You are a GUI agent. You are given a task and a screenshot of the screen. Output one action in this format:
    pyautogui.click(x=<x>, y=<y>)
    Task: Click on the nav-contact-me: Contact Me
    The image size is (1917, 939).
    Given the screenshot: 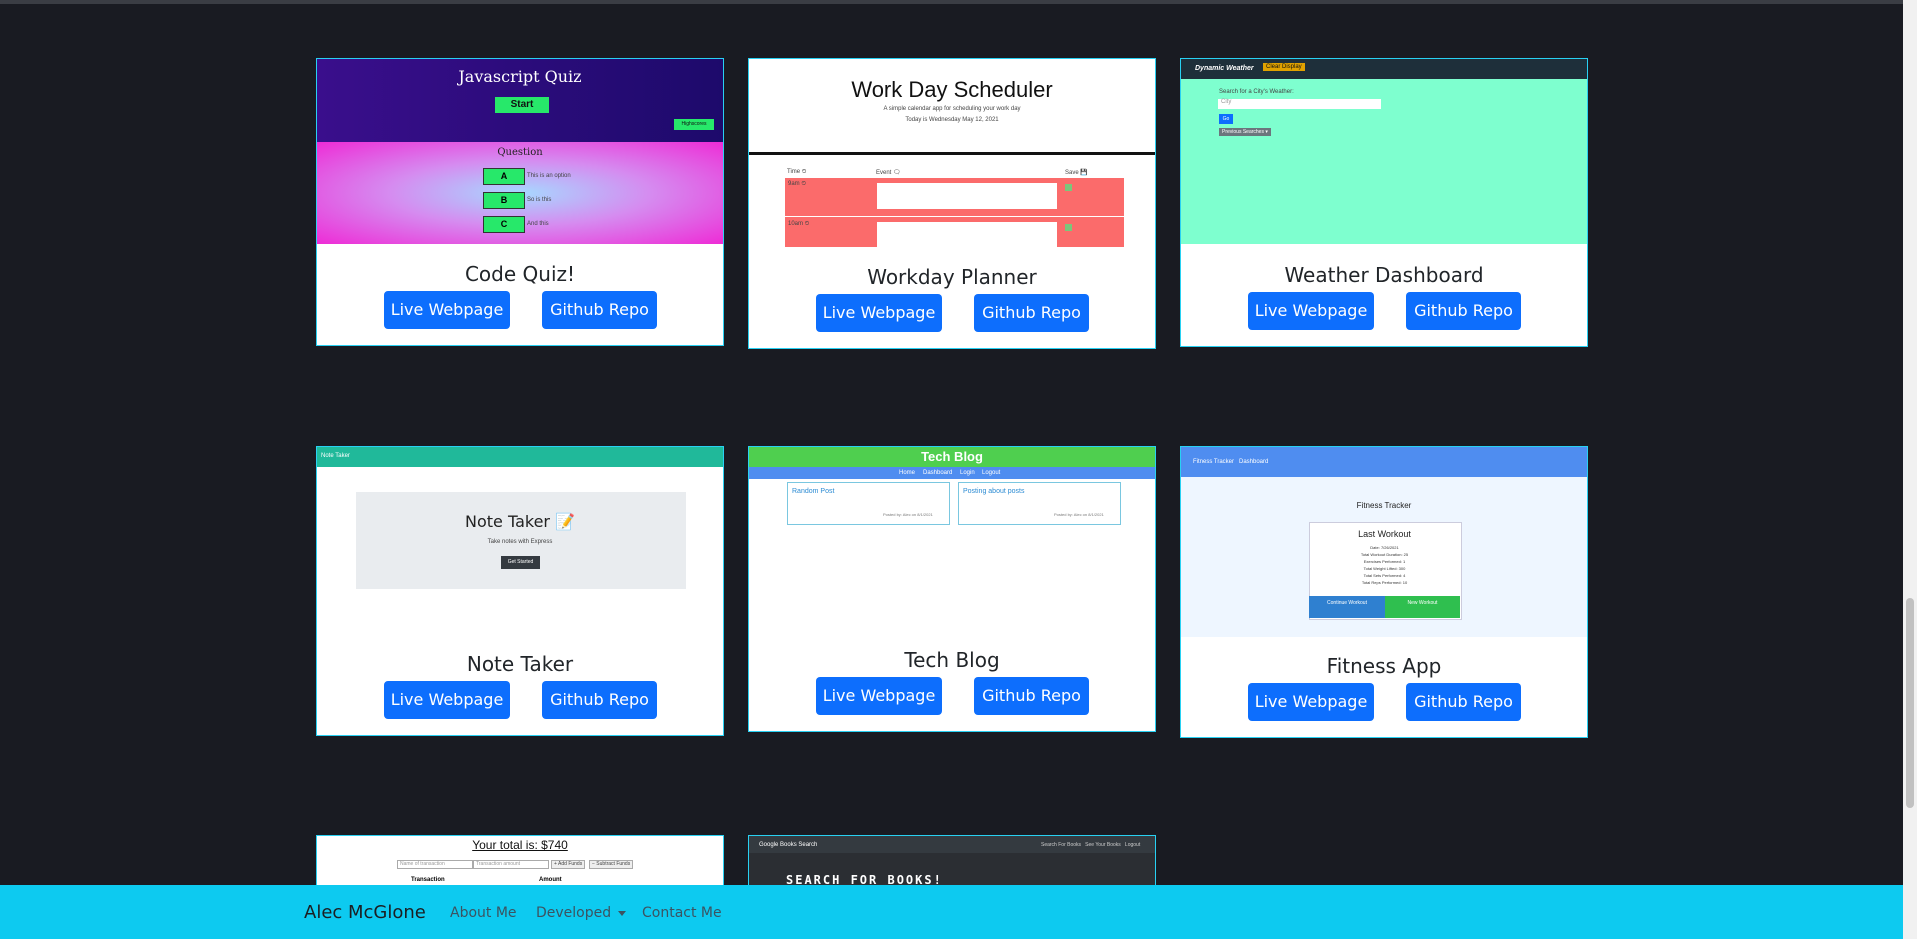 What is the action you would take?
    pyautogui.click(x=682, y=913)
    